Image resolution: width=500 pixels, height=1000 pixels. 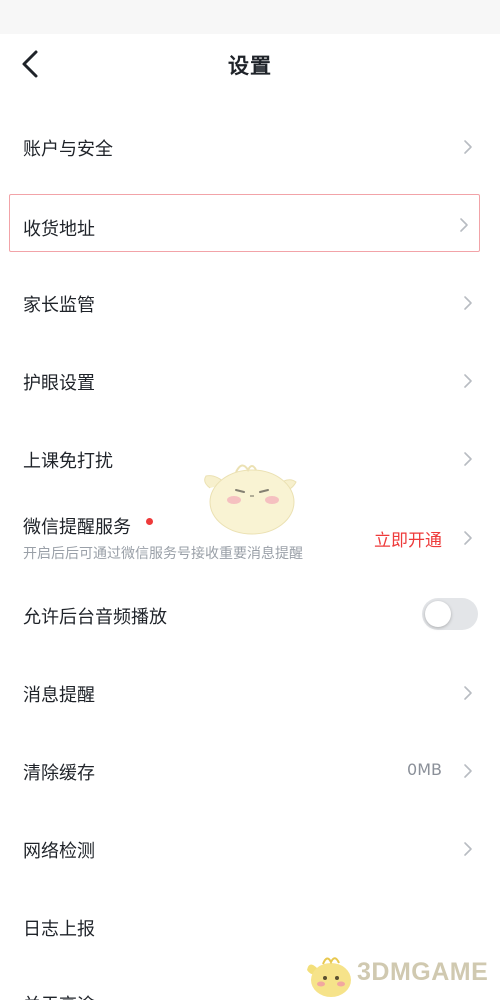 I want to click on row-label: 消息提醒, so click(x=59, y=695).